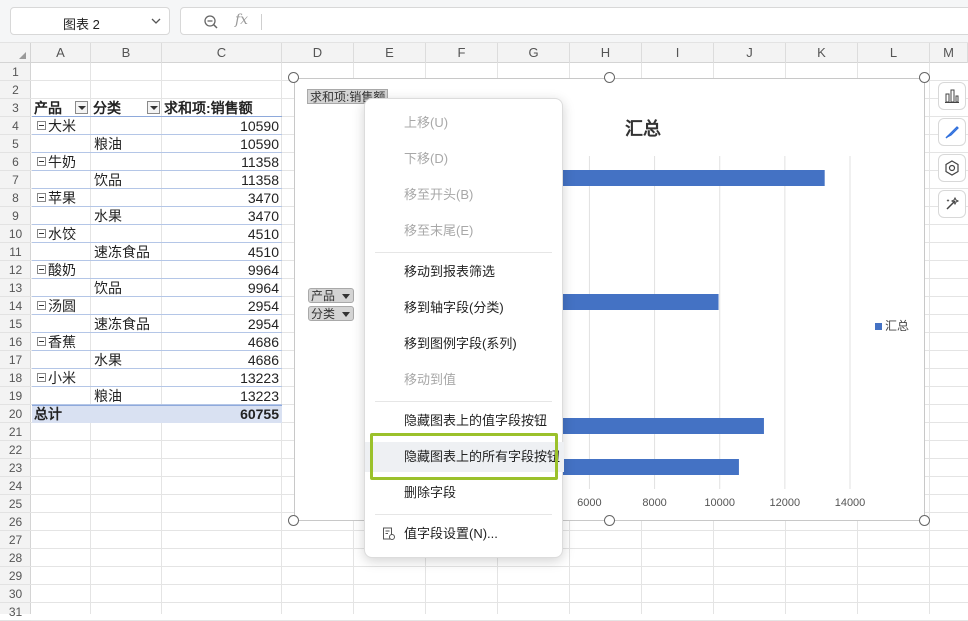 The height and width of the screenshot is (621, 968). Describe the element at coordinates (15, 72) in the screenshot. I see `row-header: 1` at that location.